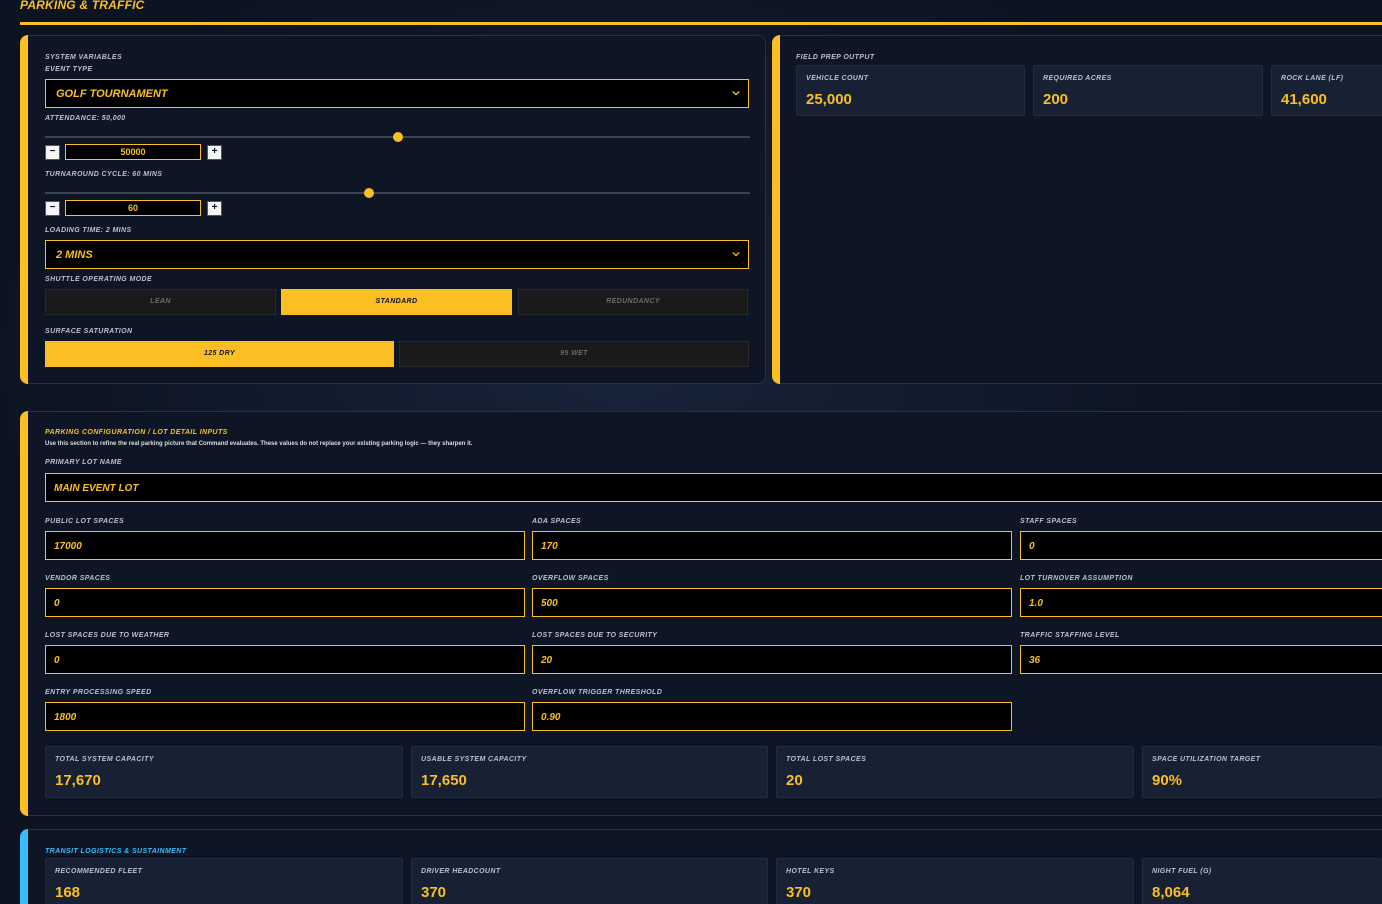 The height and width of the screenshot is (904, 1382). I want to click on vendor-spaces-label: VENDOR SPACES, so click(78, 578).